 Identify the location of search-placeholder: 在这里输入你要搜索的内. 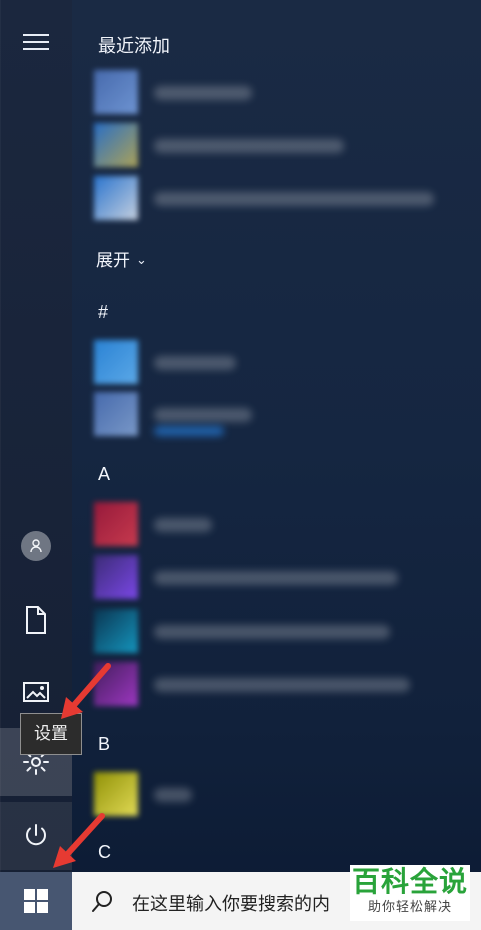
(231, 904).